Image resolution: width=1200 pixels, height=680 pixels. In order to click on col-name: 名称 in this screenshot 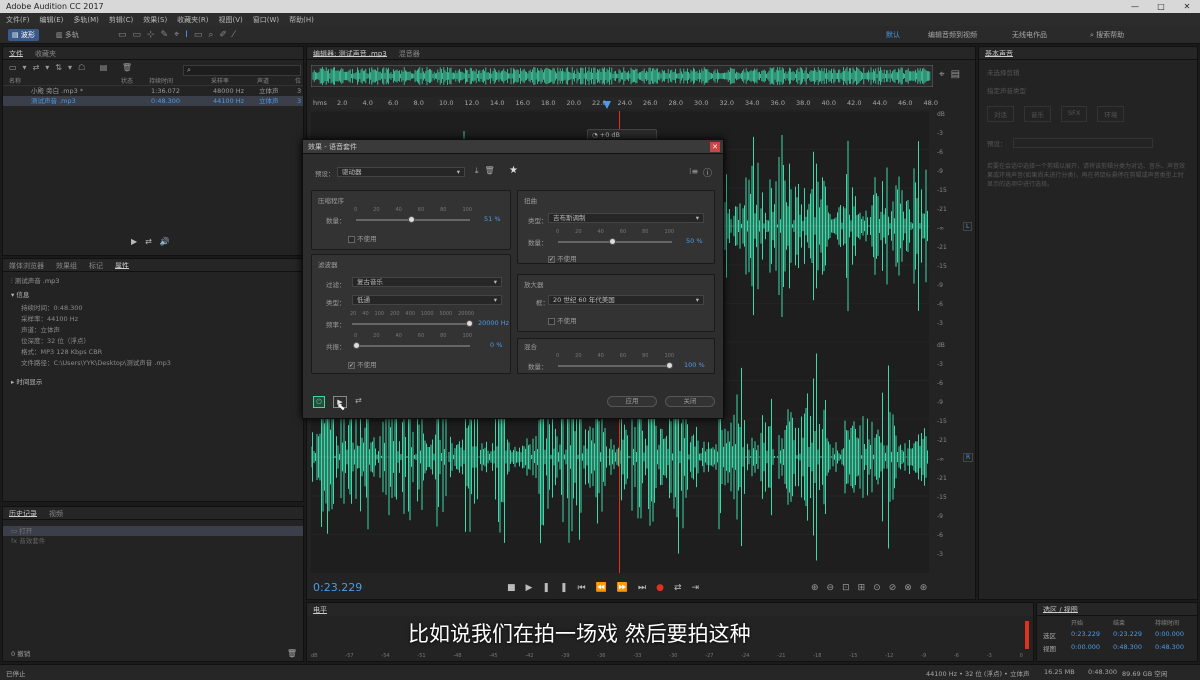, I will do `click(65, 80)`.